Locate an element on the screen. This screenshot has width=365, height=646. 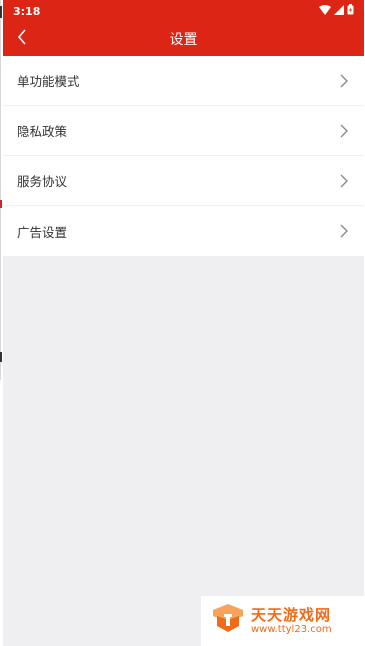
status-time: 3:18 is located at coordinates (27, 11).